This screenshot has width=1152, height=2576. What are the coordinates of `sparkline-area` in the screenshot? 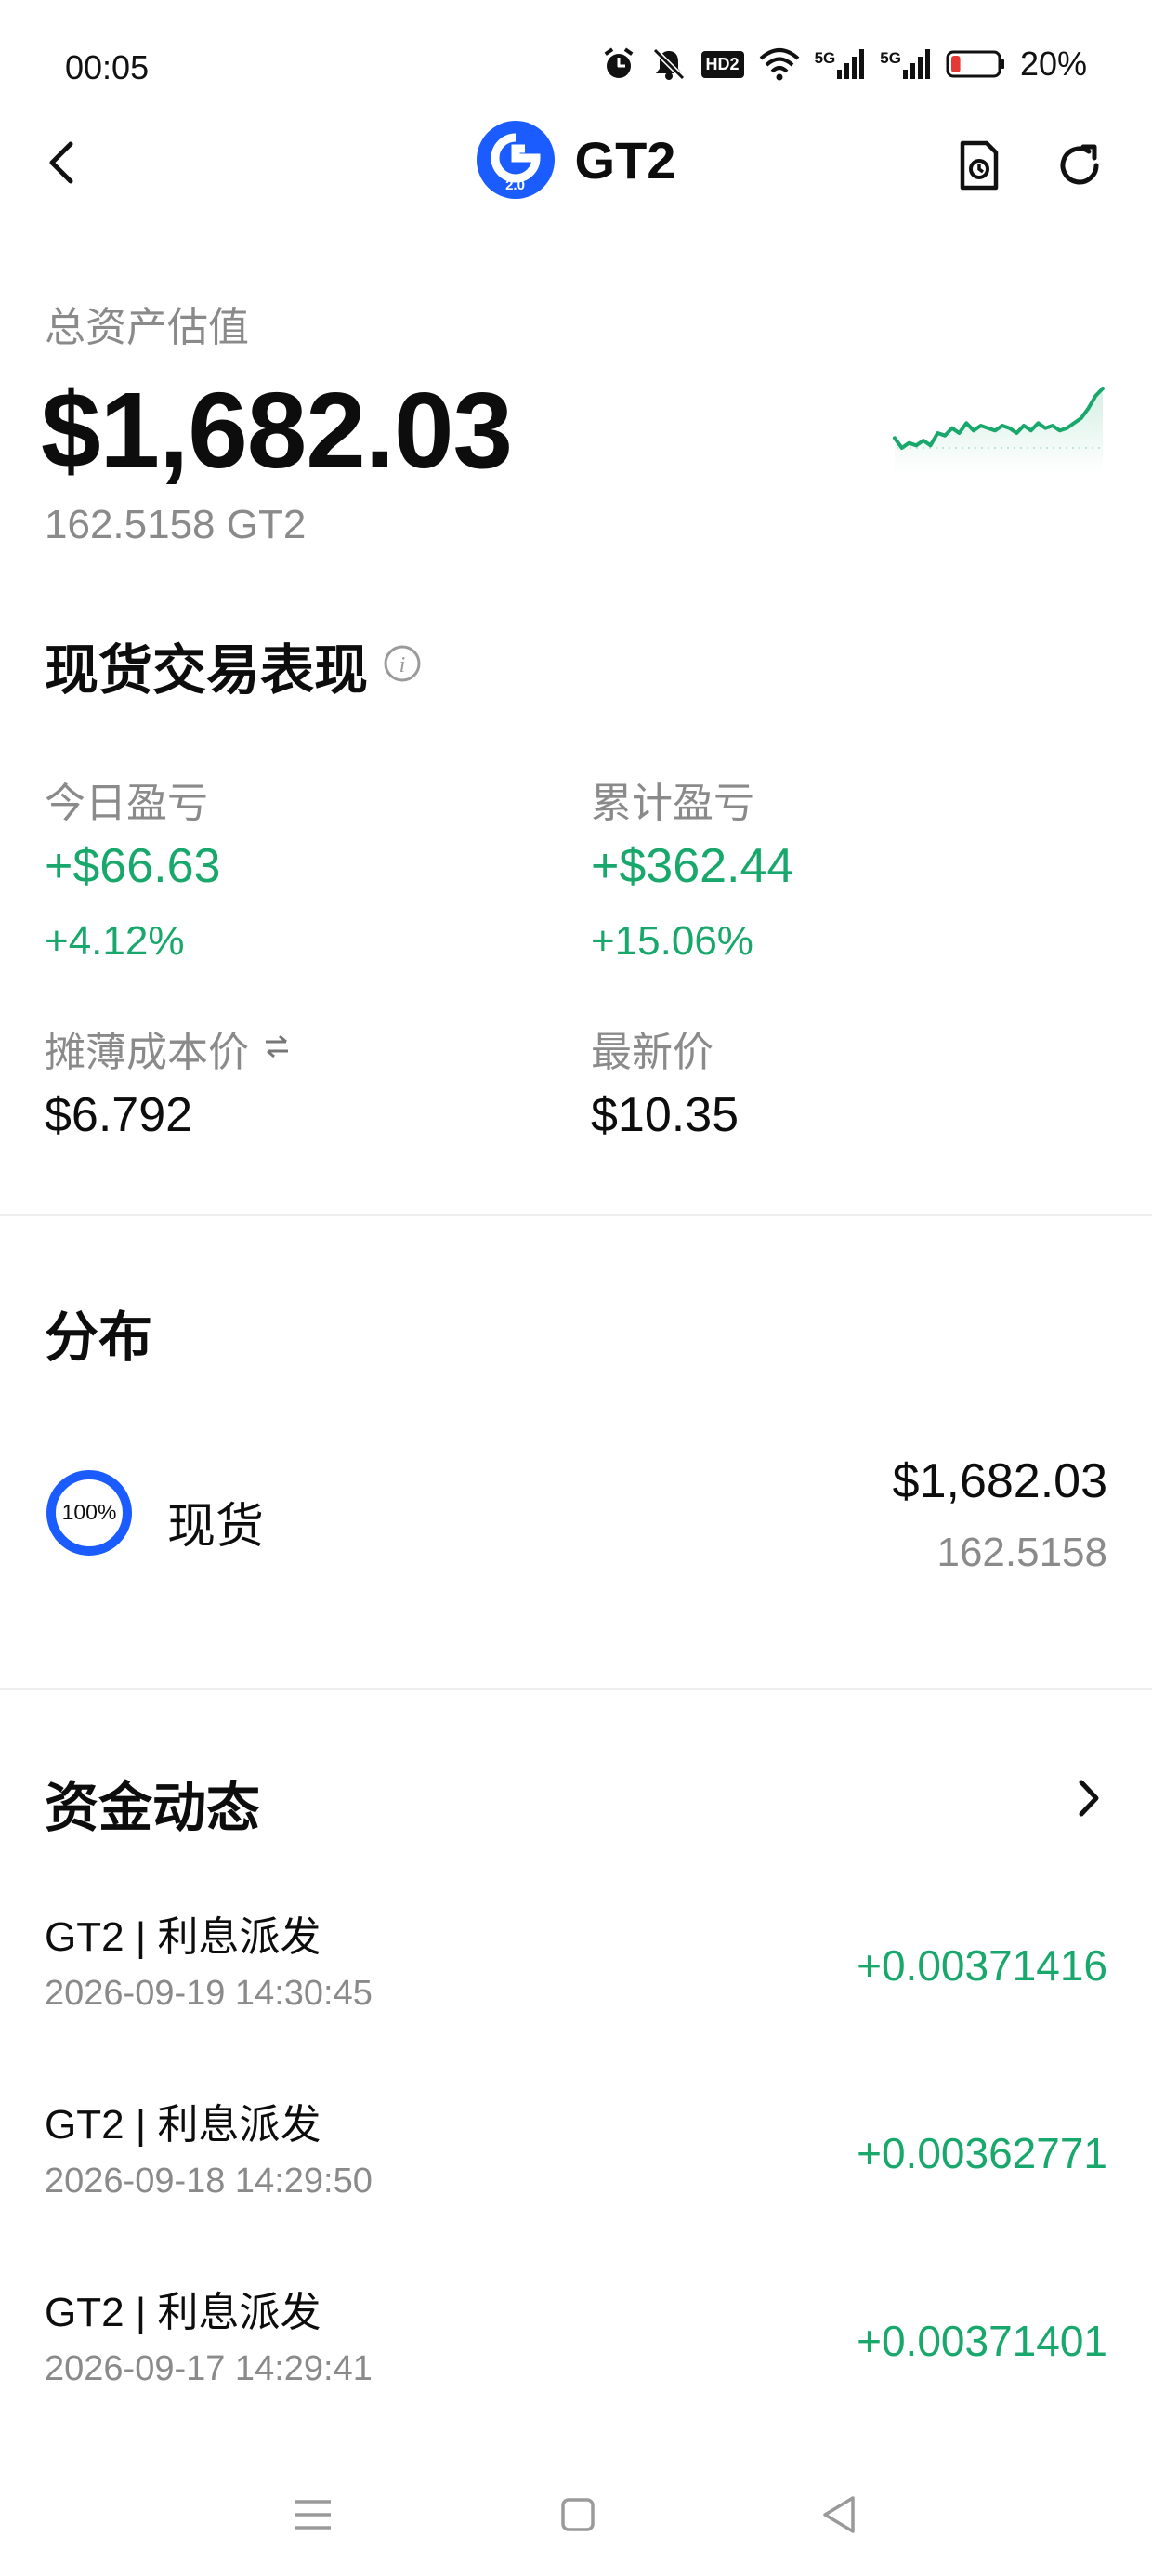 It's located at (999, 431).